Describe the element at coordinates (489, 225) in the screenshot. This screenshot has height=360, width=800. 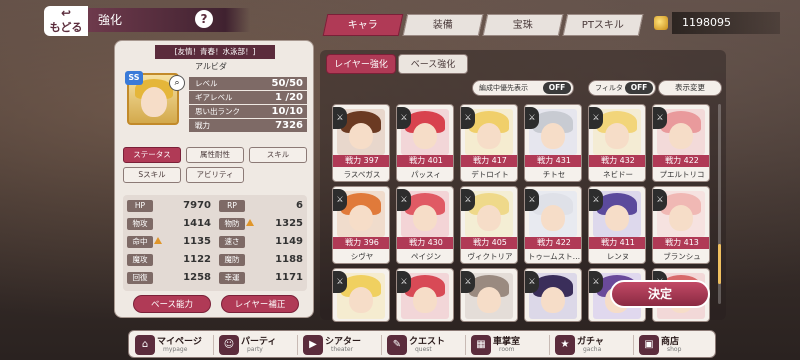
I see `character-card: ⚔ 戦力 405 ヴィクトリア` at that location.